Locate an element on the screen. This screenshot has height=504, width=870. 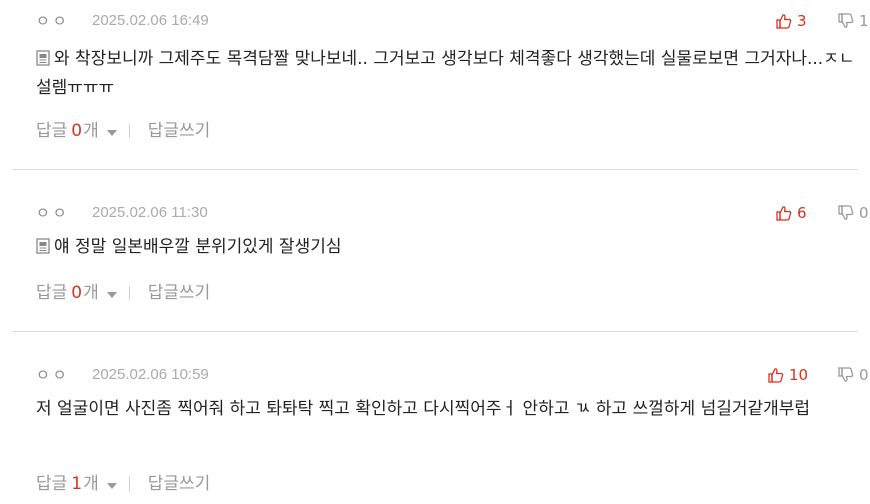
reply-count: 1 is located at coordinates (77, 484).